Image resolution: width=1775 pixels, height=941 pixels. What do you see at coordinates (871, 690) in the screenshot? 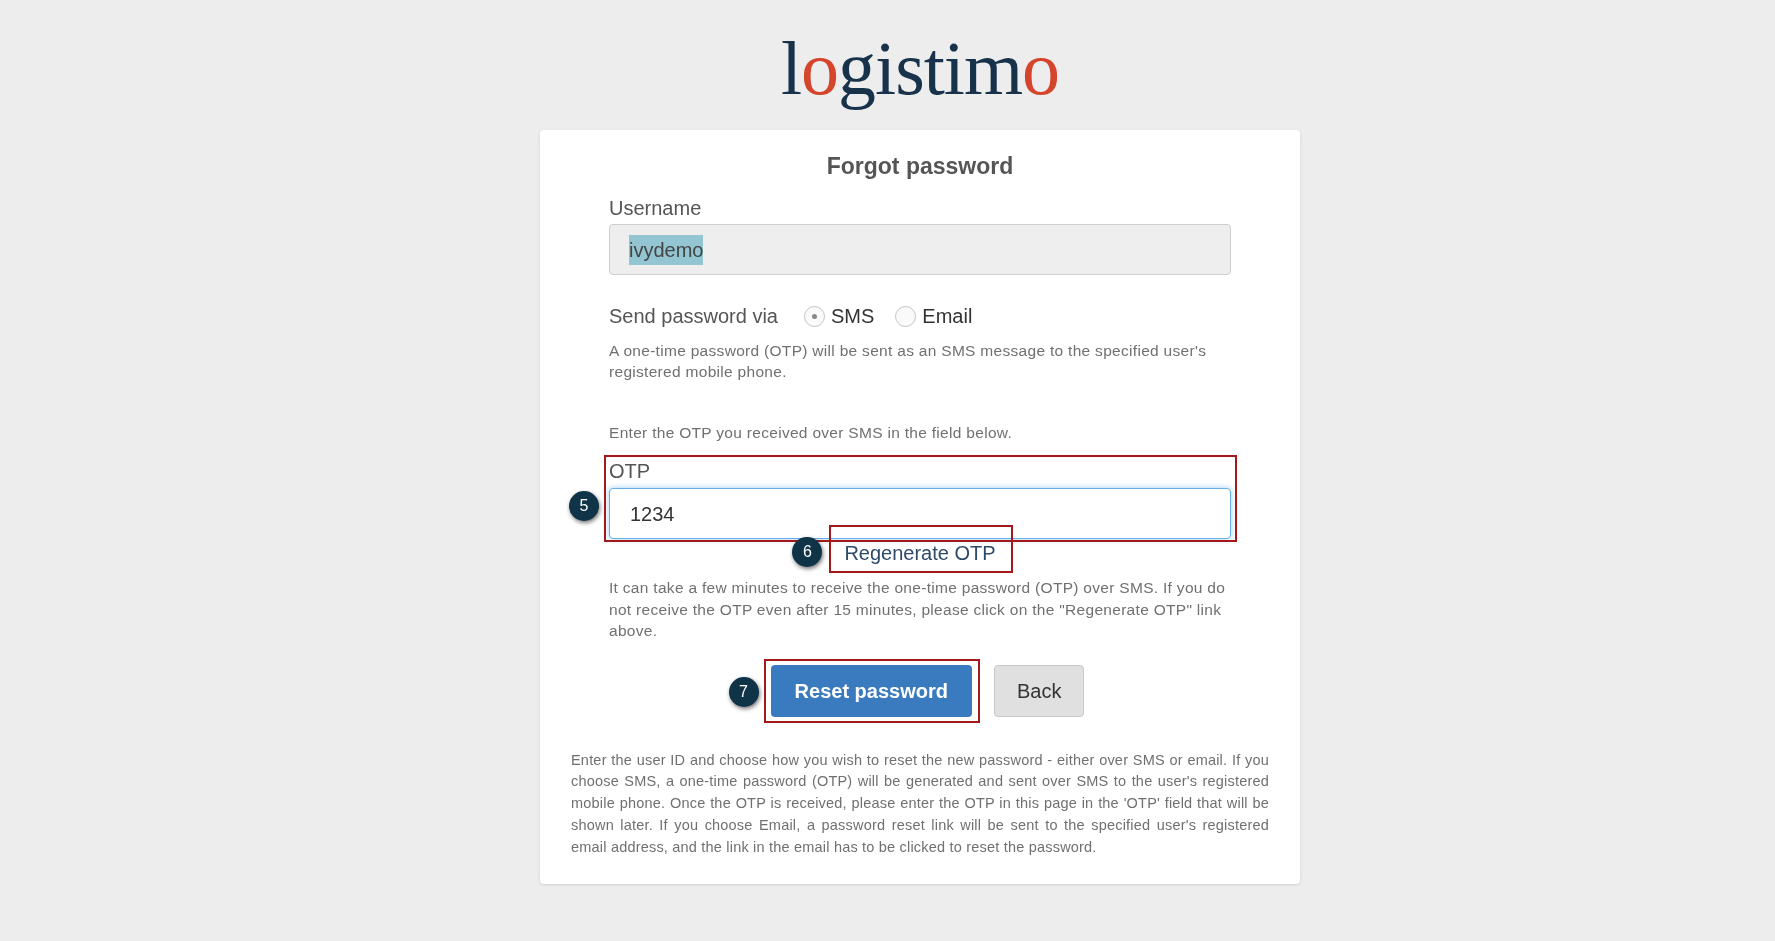
I see `reset-password-button: Reset password` at bounding box center [871, 690].